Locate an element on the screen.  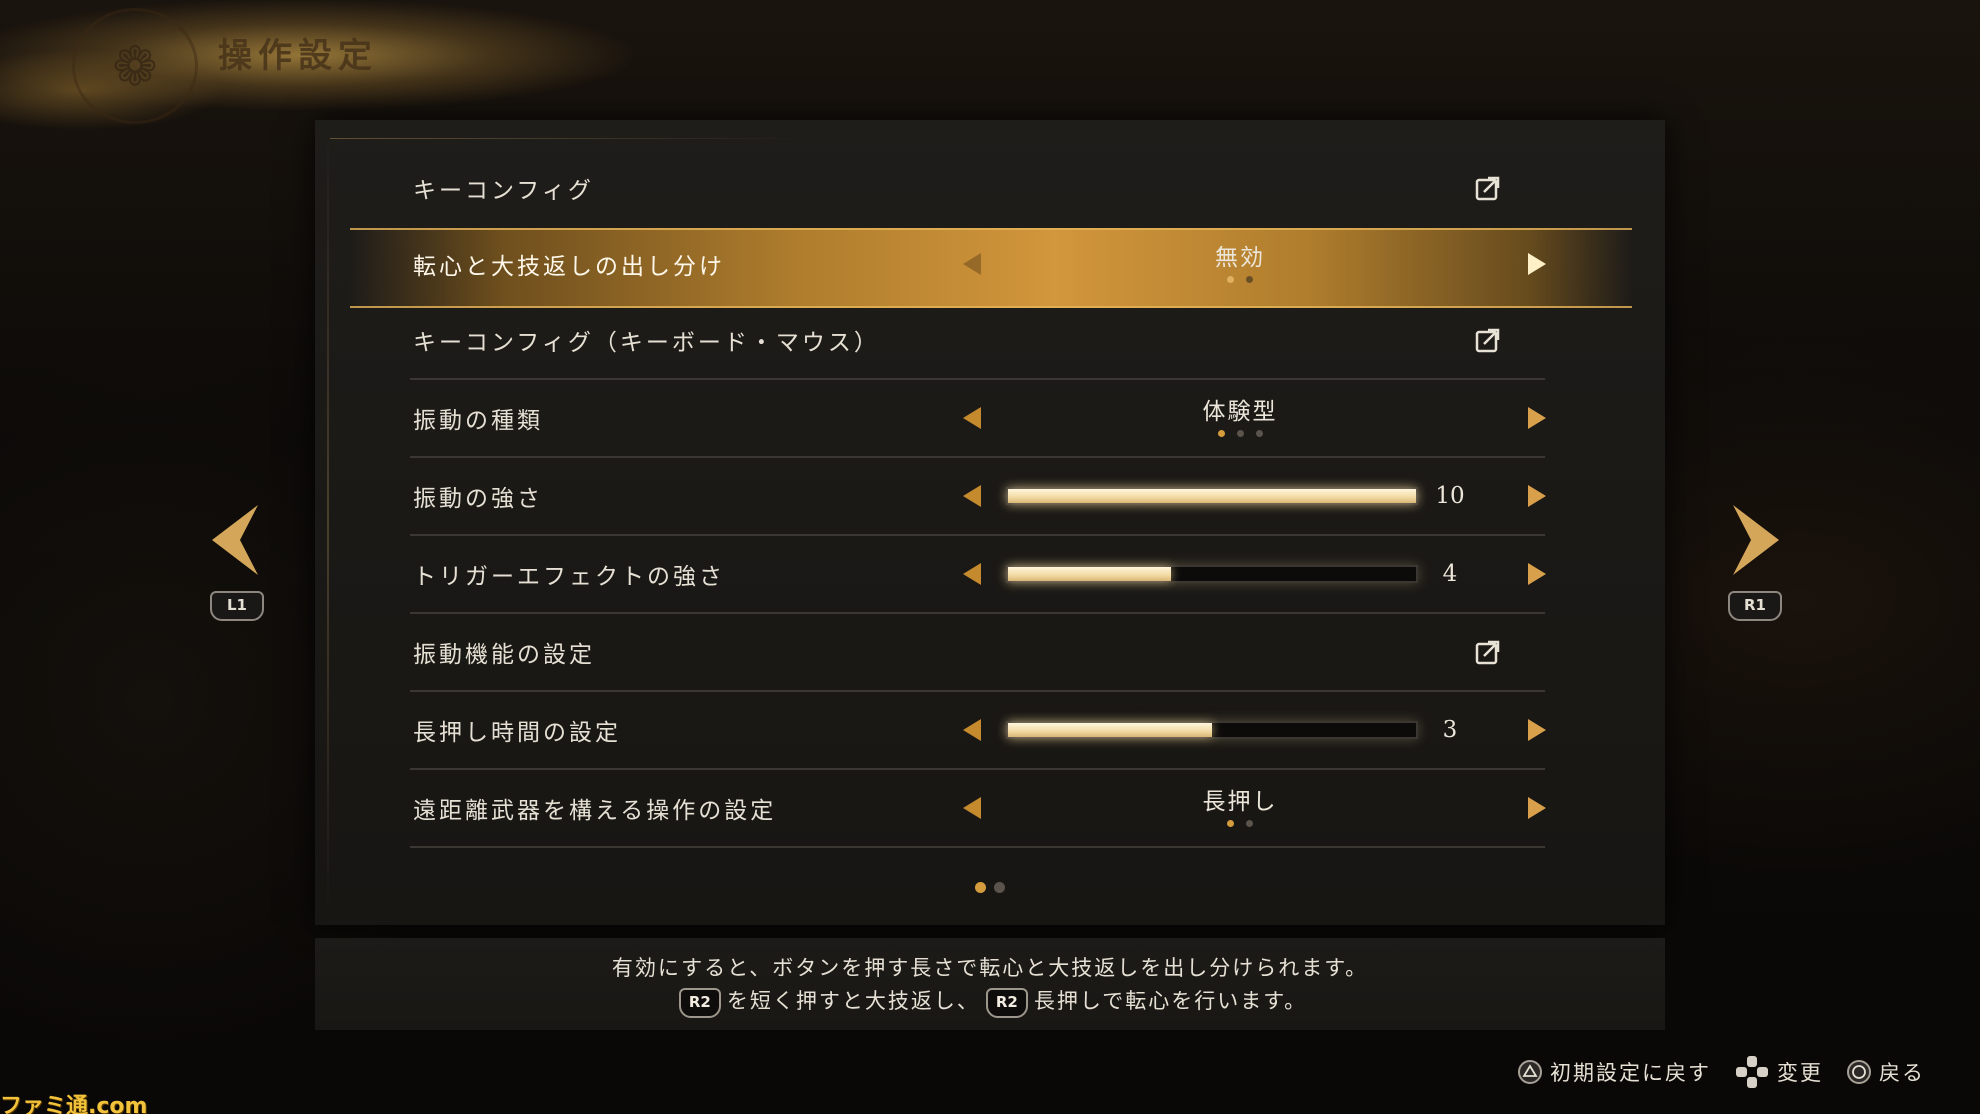
reset-defaults-label: 初期設定に戻す is located at coordinates (1630, 1073).